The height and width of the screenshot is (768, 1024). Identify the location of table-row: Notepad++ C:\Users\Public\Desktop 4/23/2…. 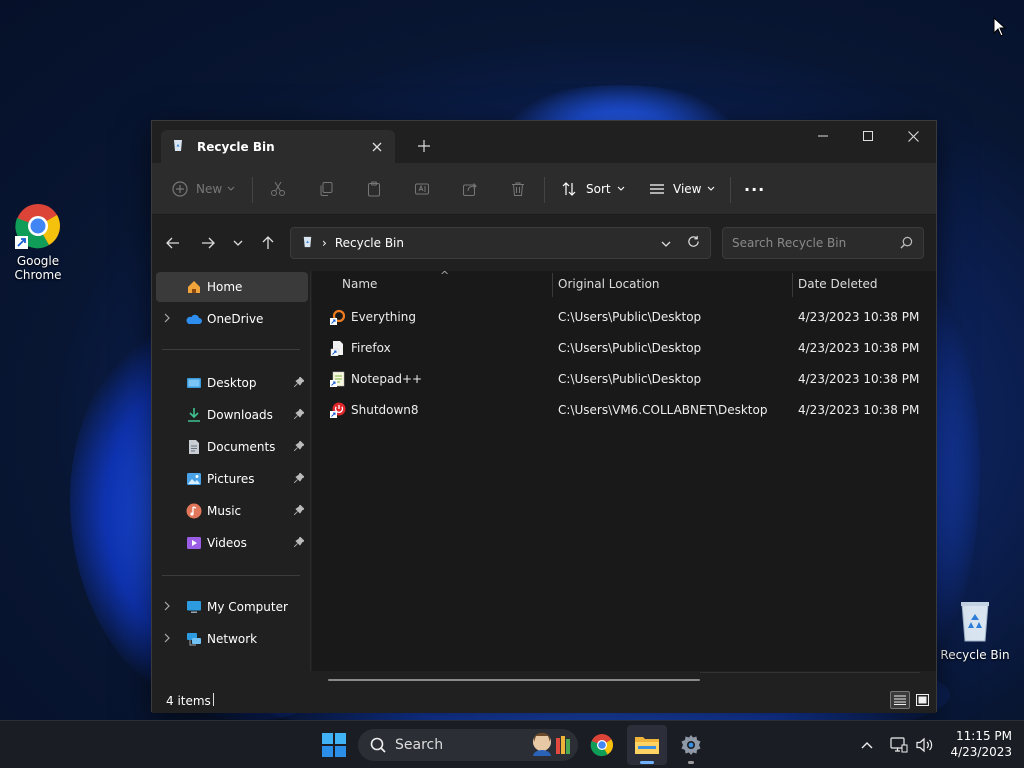
(624, 378).